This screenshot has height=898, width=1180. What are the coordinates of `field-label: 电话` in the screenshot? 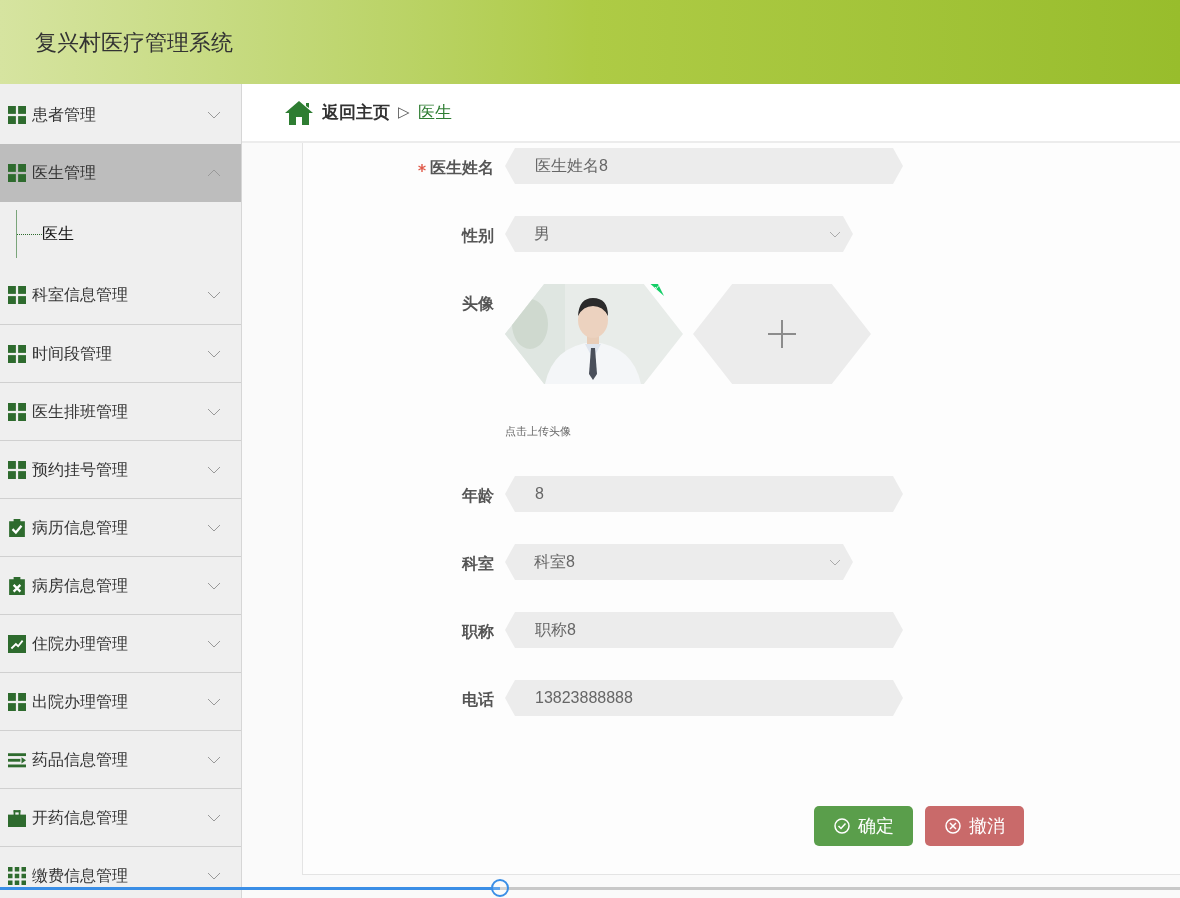 It's located at (478, 700).